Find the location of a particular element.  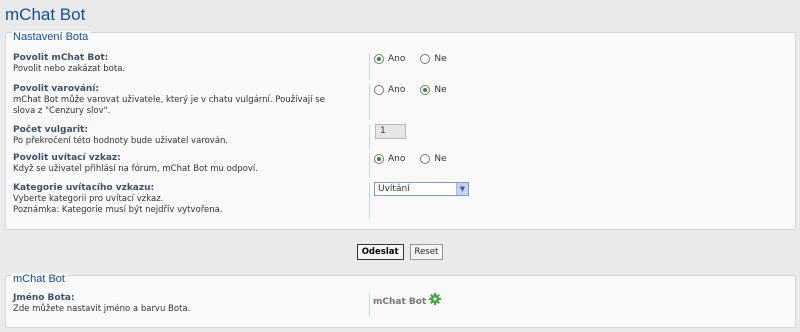

gear-icon is located at coordinates (435, 299).